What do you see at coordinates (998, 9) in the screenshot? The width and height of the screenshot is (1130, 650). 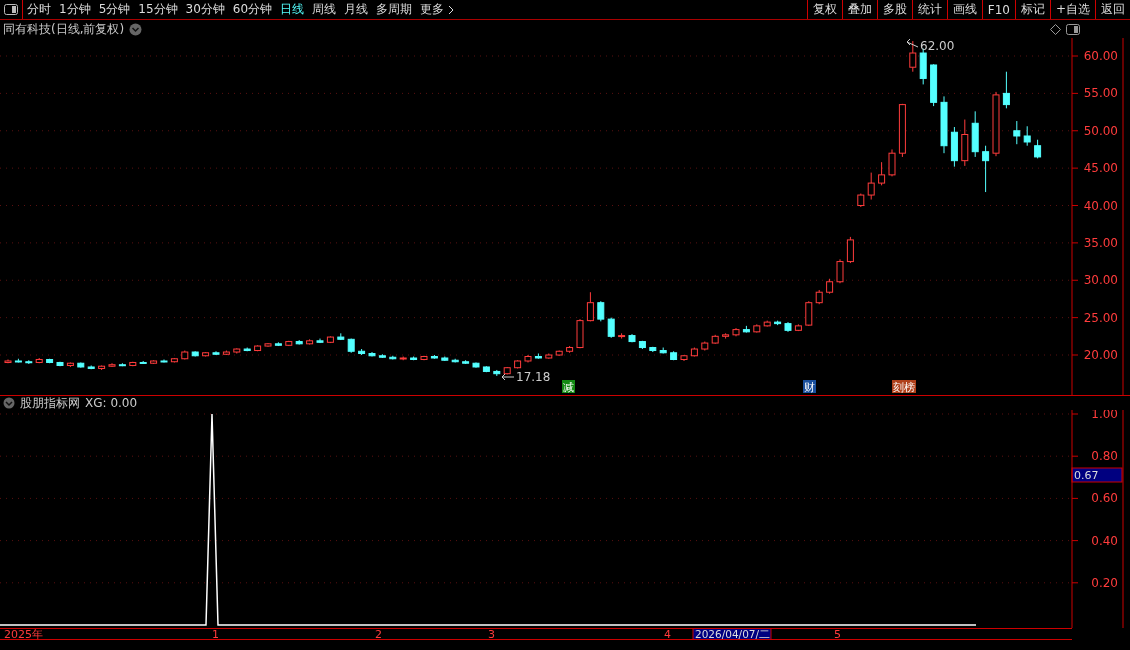 I see `toolbar-button: F10` at bounding box center [998, 9].